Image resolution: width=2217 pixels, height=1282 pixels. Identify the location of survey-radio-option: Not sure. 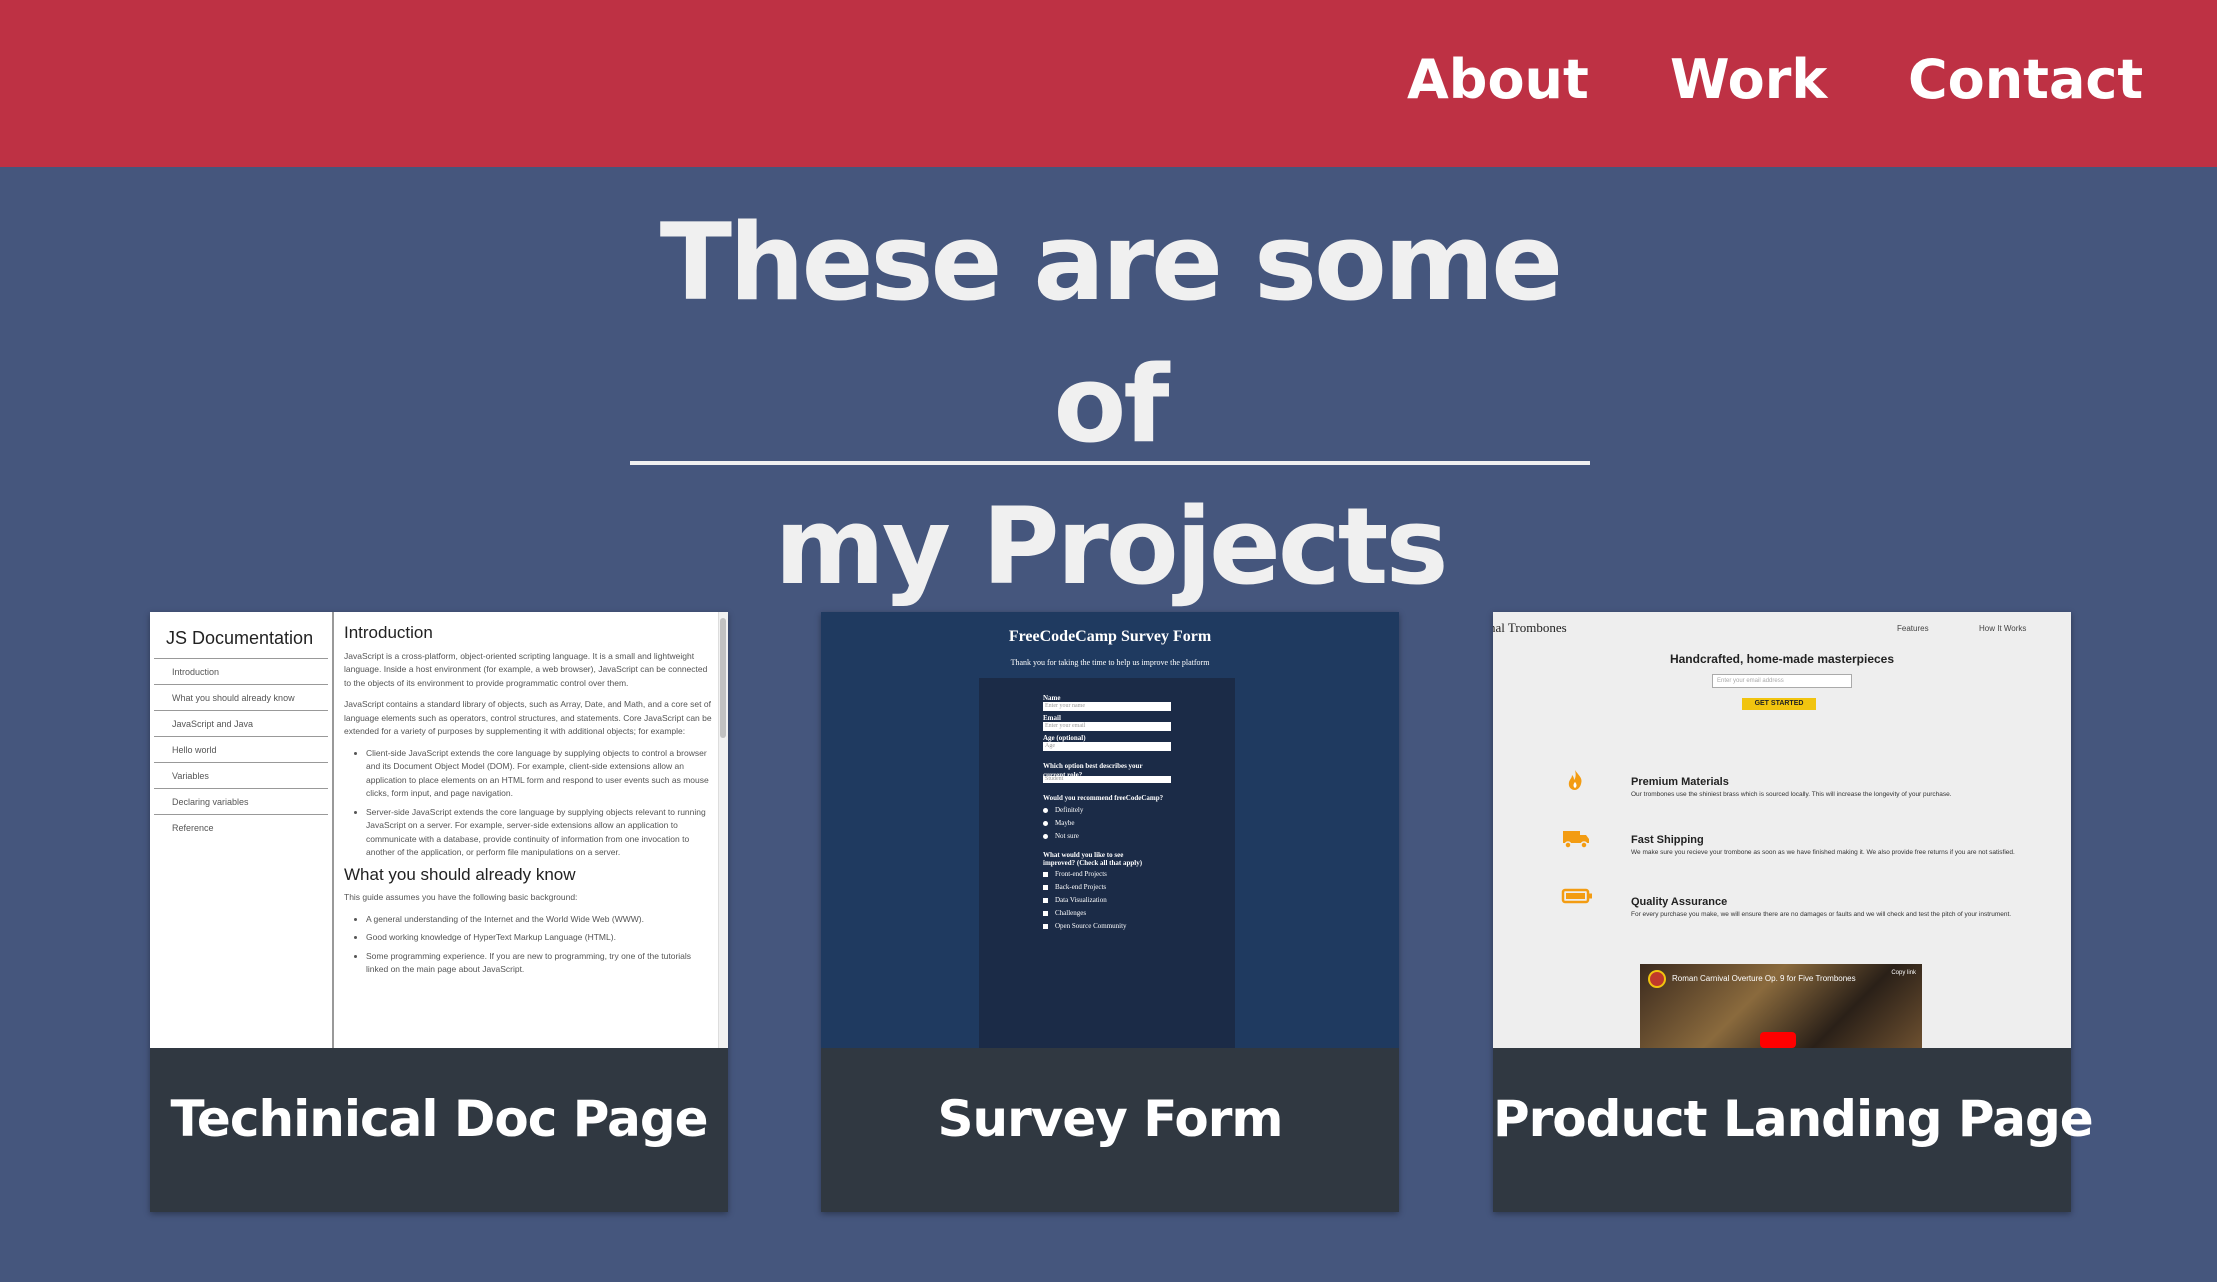
(1061, 836).